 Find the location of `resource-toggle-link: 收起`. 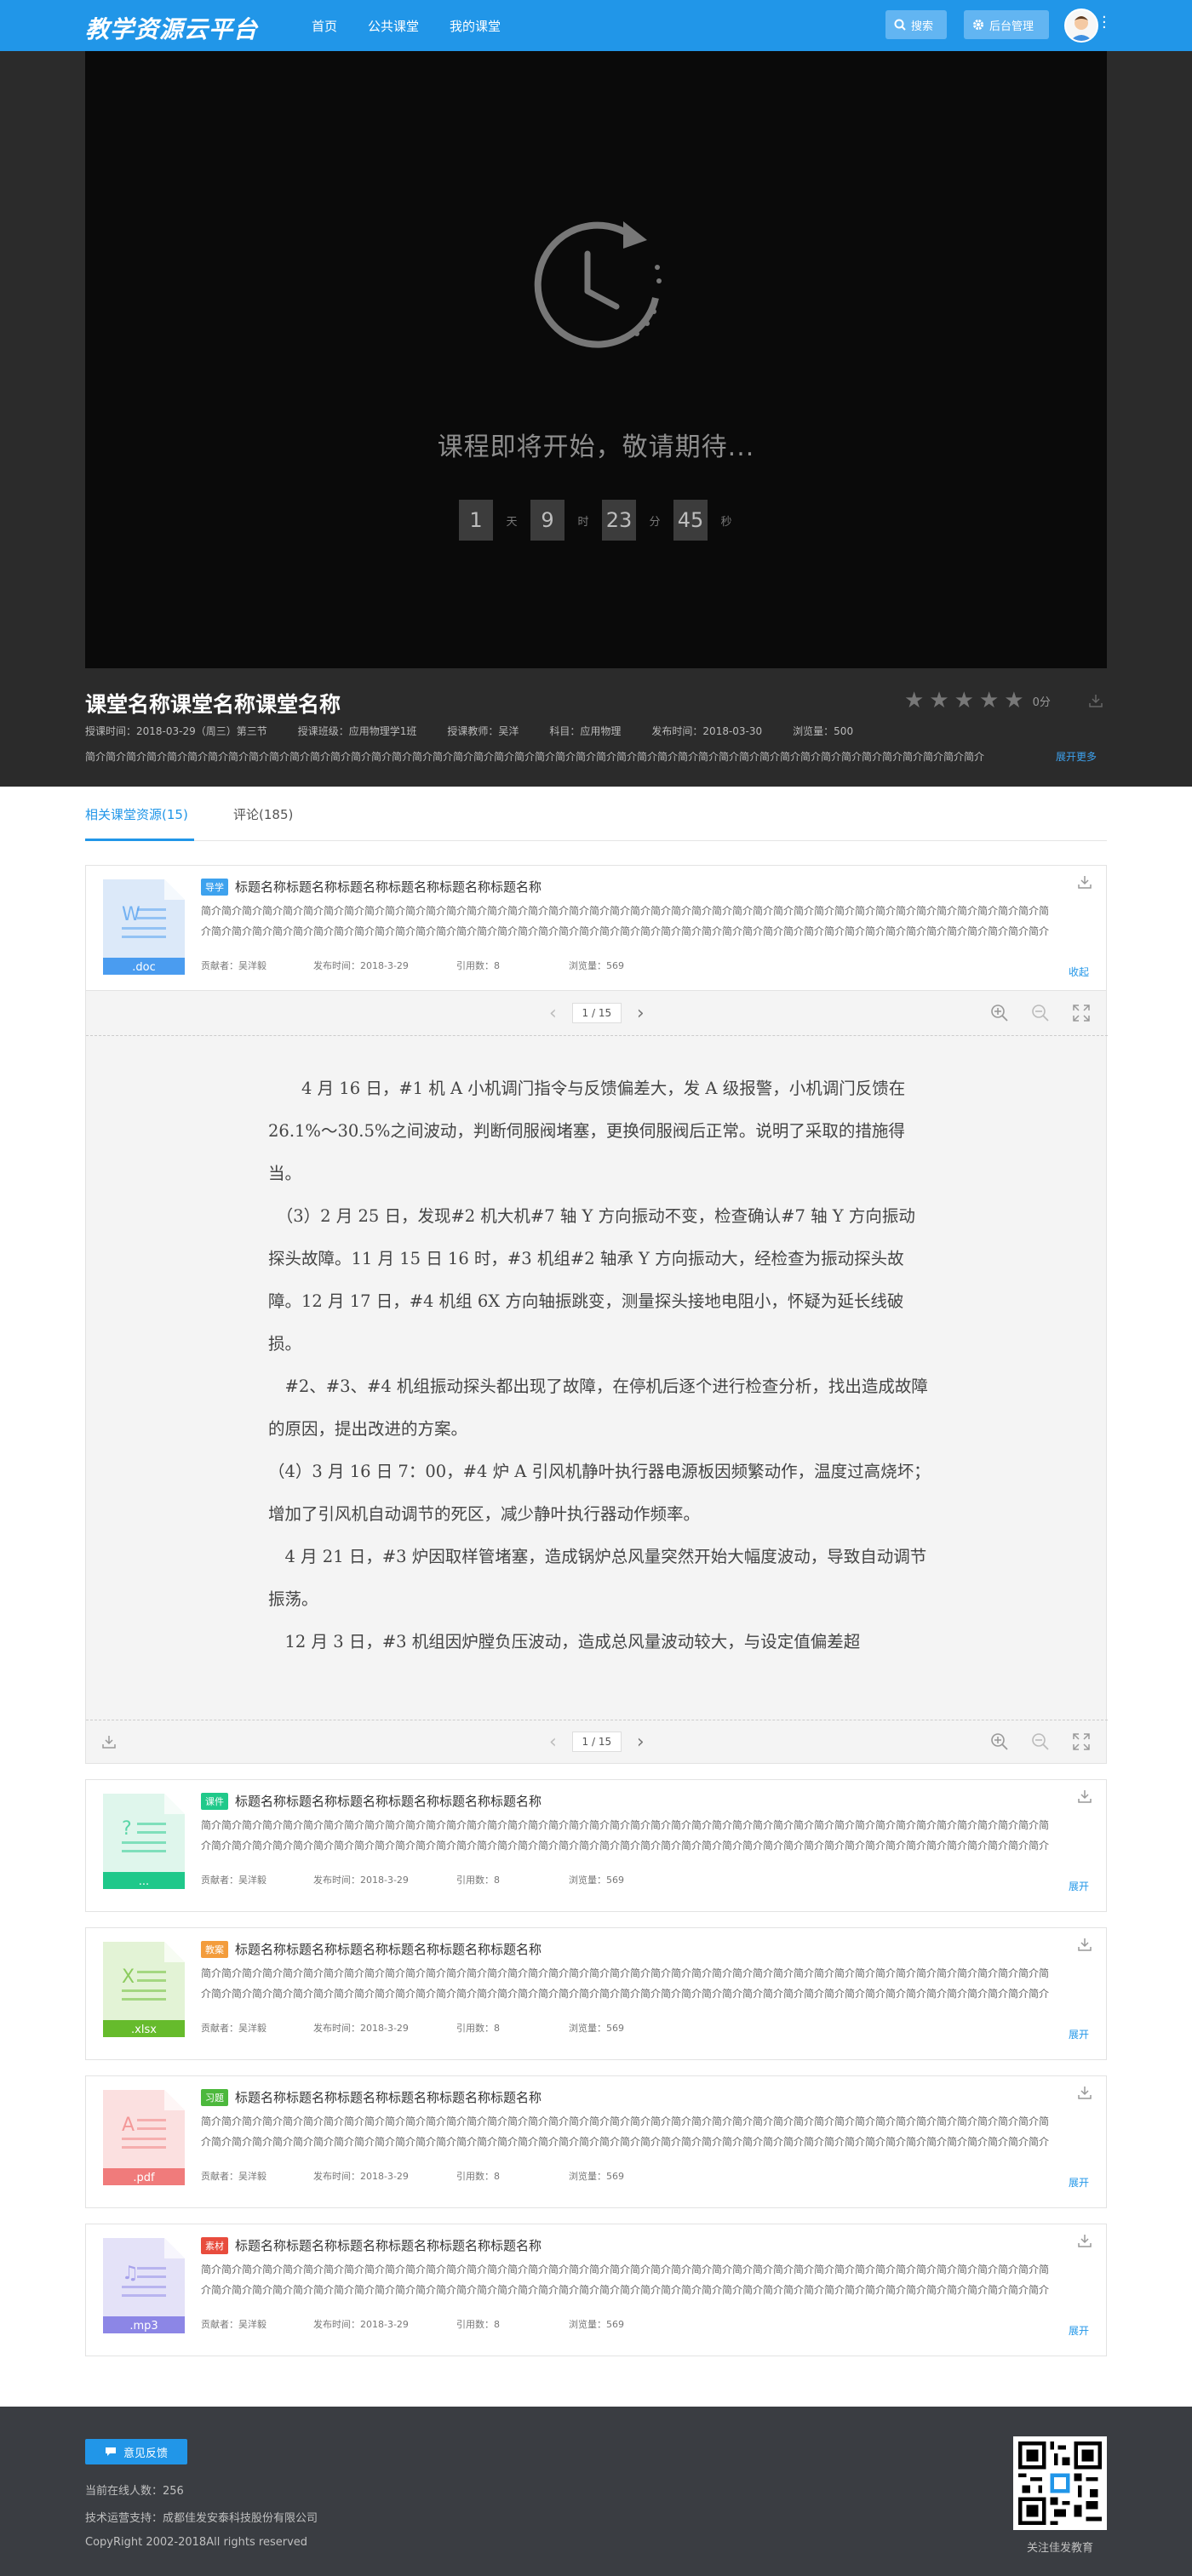

resource-toggle-link: 收起 is located at coordinates (1079, 972).